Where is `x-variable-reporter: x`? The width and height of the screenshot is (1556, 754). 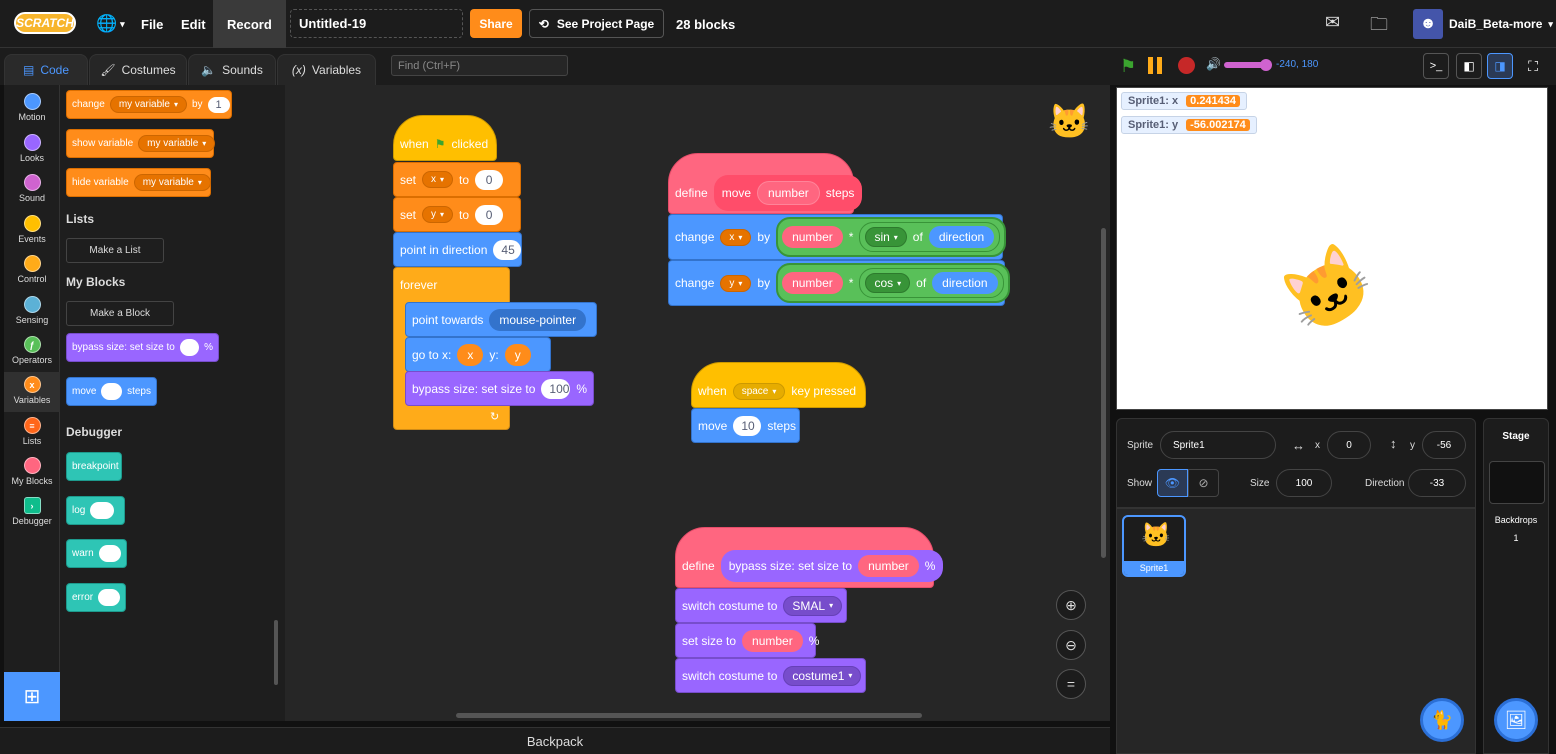
x-variable-reporter: x is located at coordinates (470, 354).